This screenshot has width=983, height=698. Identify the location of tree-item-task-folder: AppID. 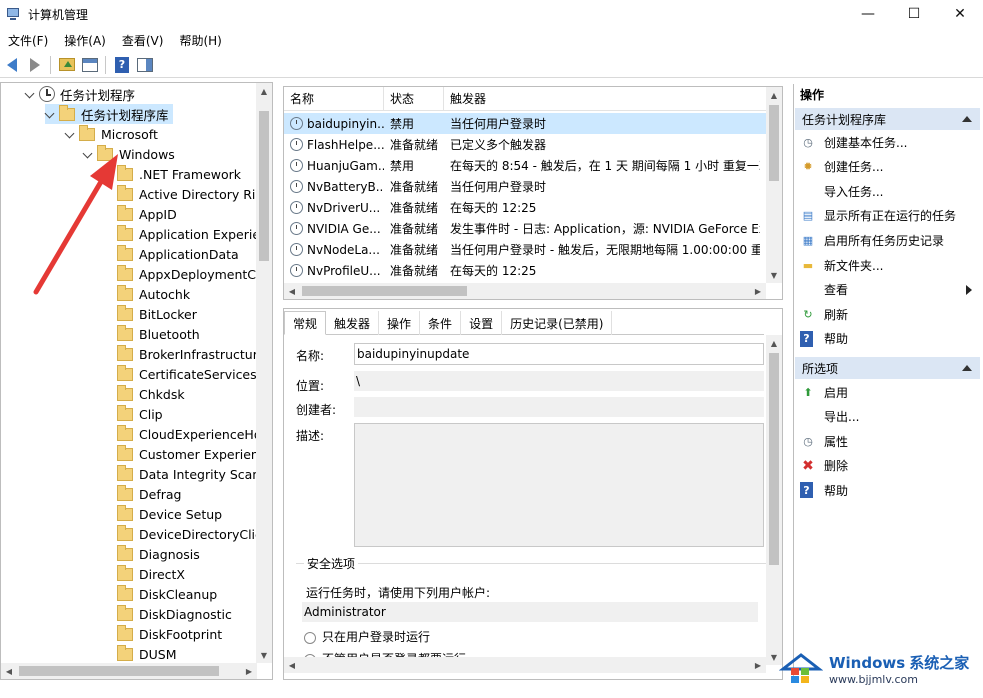
(147, 214).